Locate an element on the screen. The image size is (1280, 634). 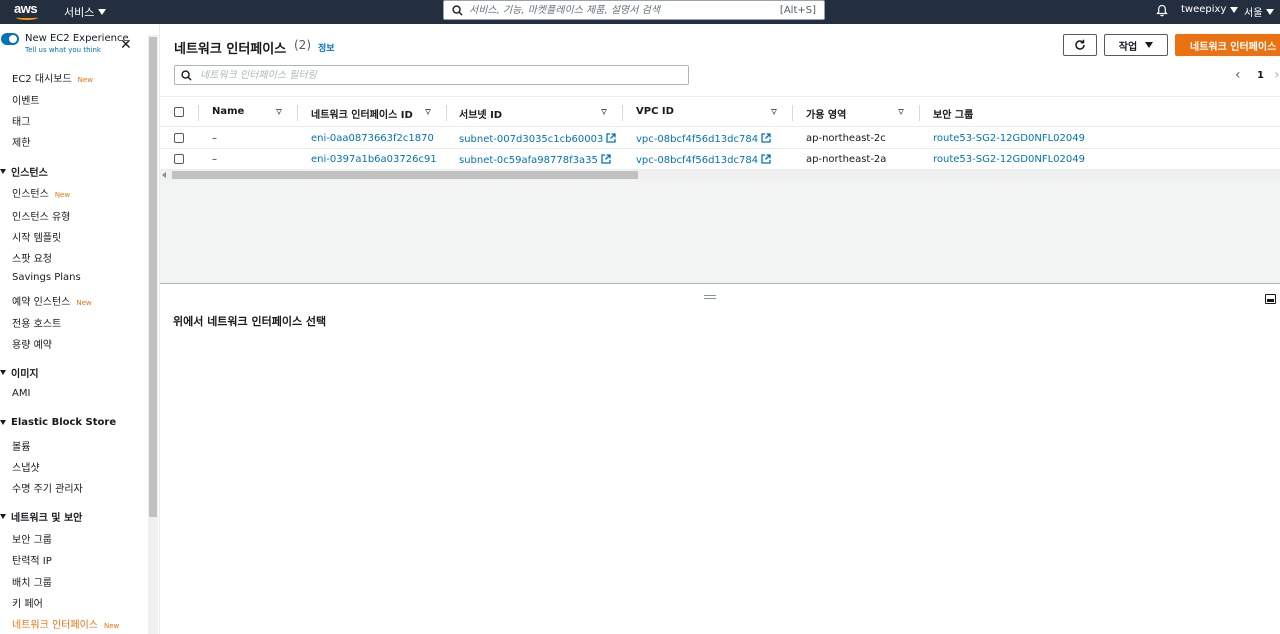
column-header-security-group: 보안 그룹 is located at coordinates (953, 113).